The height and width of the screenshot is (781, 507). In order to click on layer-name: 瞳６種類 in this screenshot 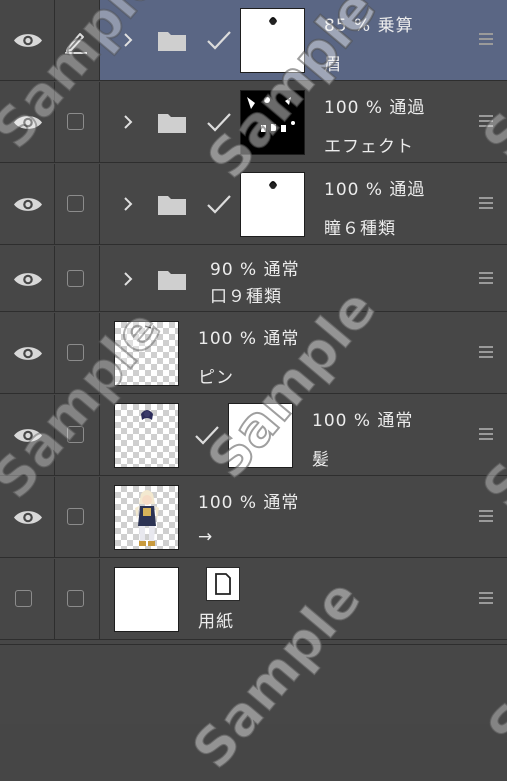, I will do `click(360, 229)`.